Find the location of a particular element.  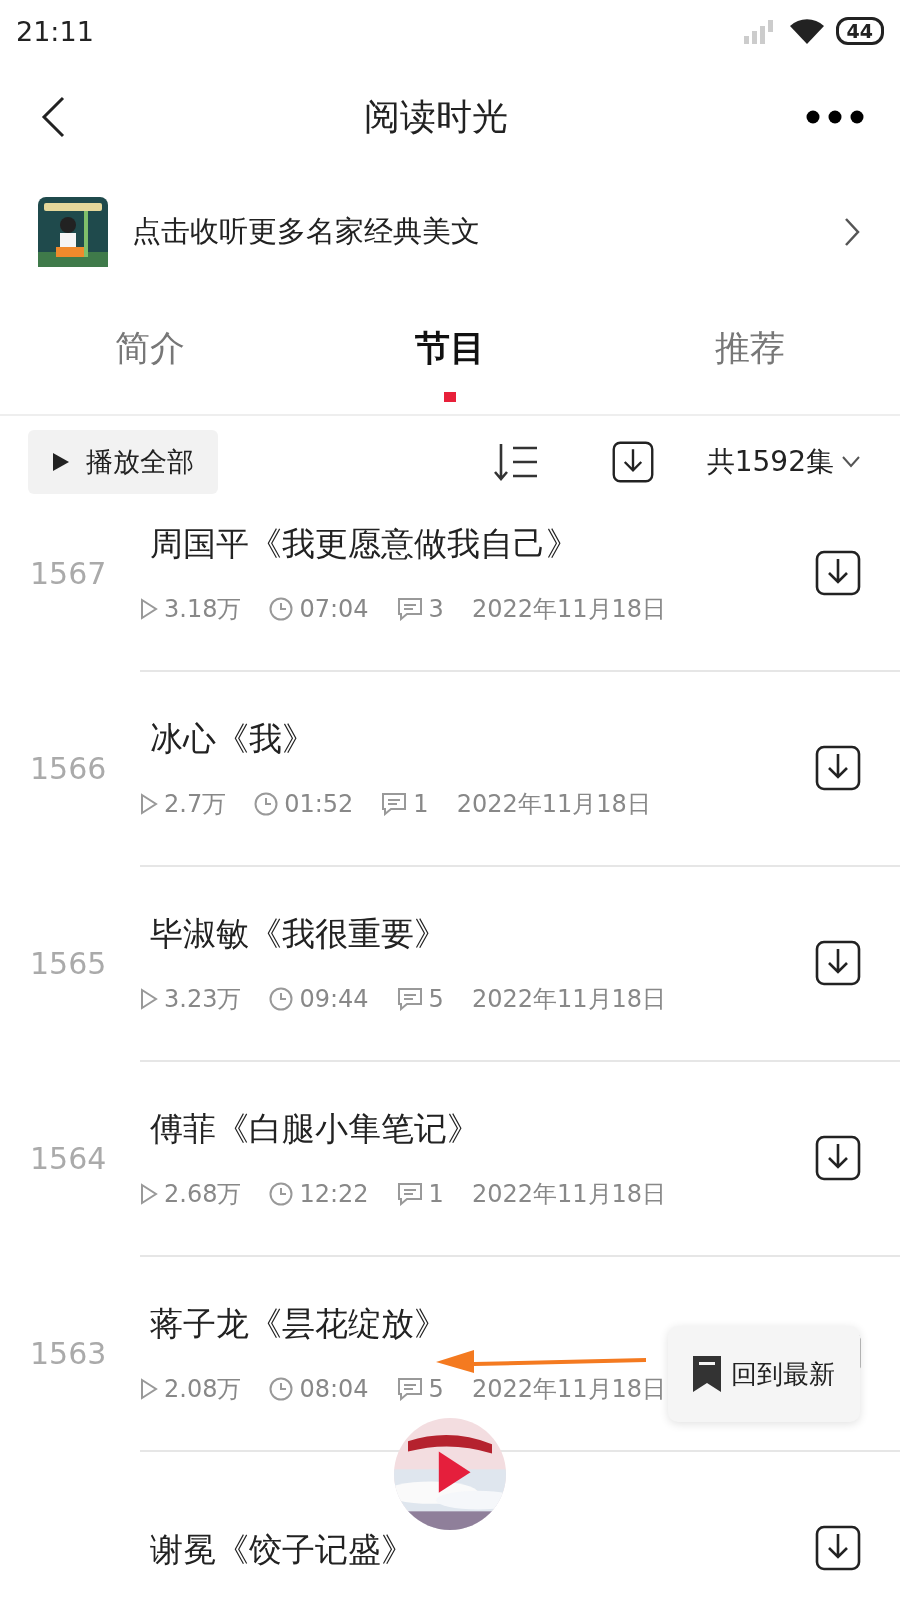

play-count: 2.08万 is located at coordinates (203, 1389).